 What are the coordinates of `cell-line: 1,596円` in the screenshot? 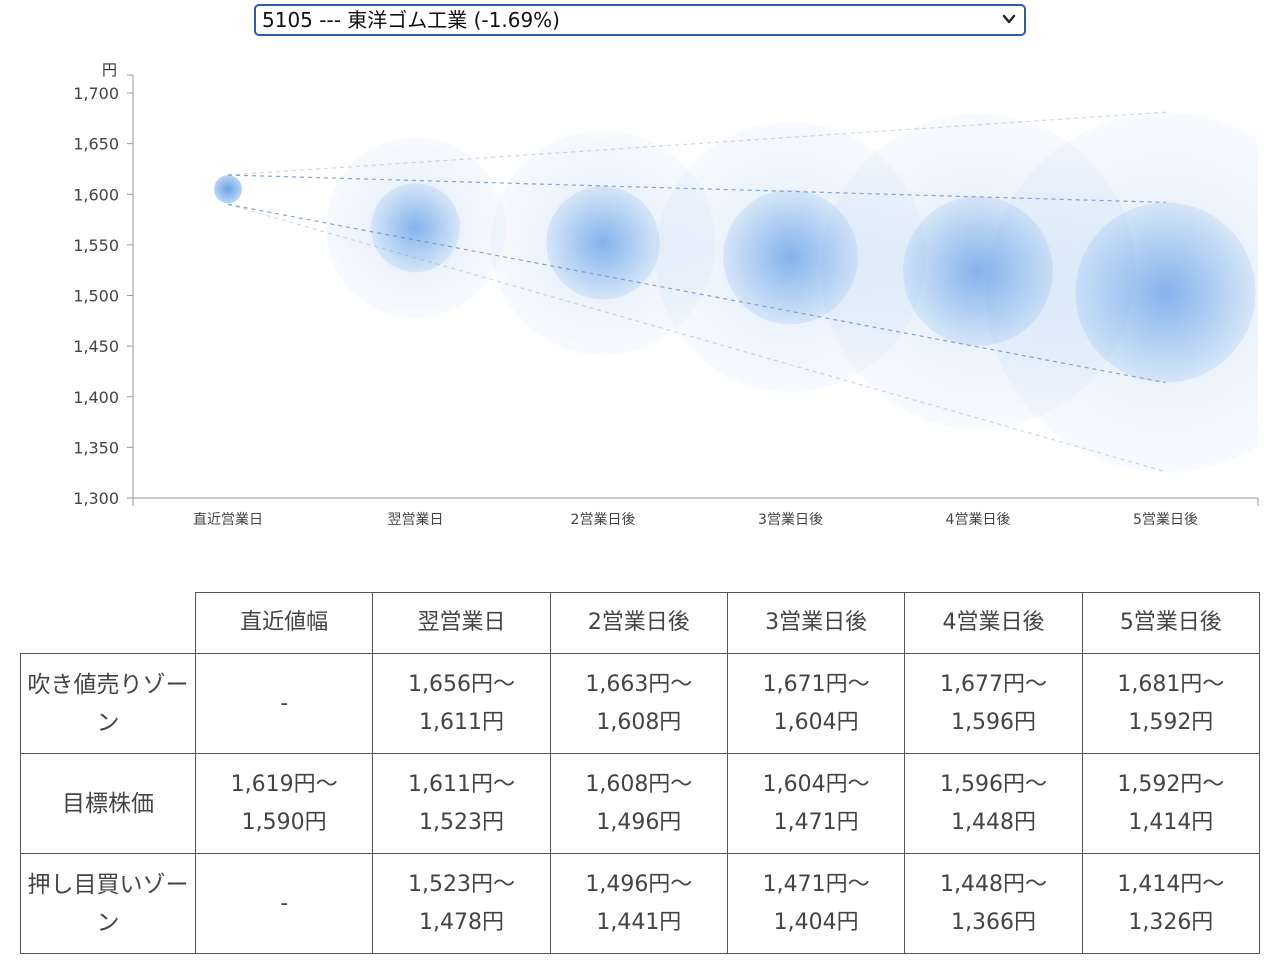 It's located at (993, 722).